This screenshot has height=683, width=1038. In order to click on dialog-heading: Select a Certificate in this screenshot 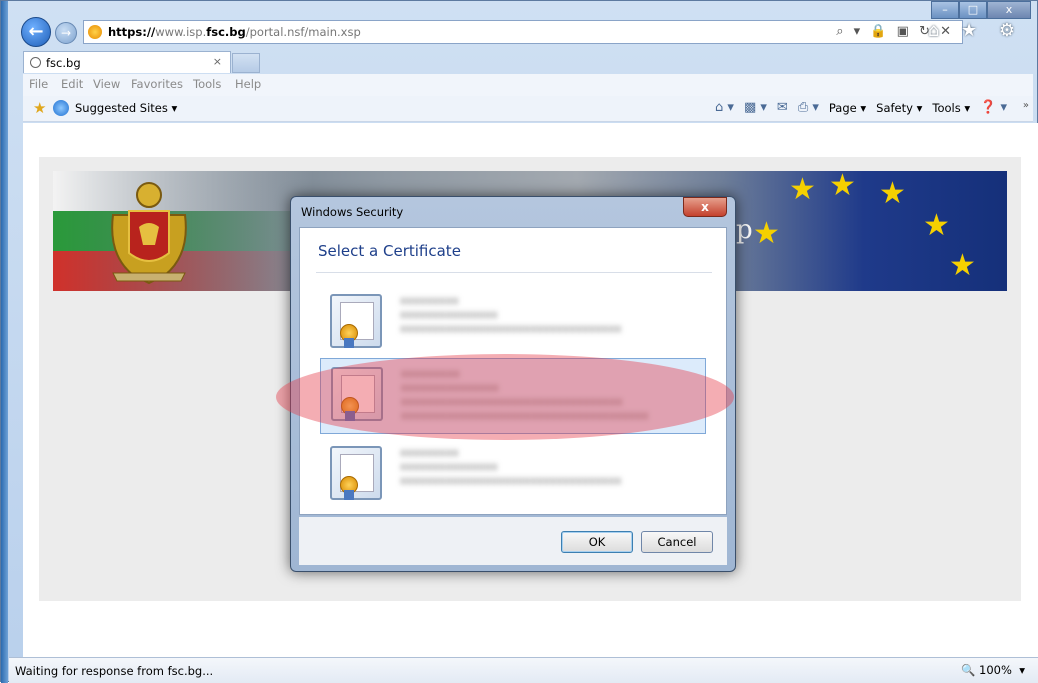, I will do `click(389, 251)`.